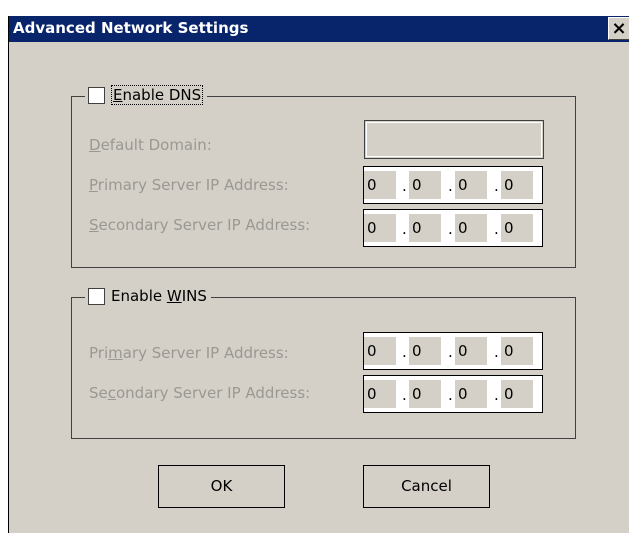 Image resolution: width=629 pixels, height=533 pixels. What do you see at coordinates (159, 296) in the screenshot?
I see `enable-wins-label: Enable WINS` at bounding box center [159, 296].